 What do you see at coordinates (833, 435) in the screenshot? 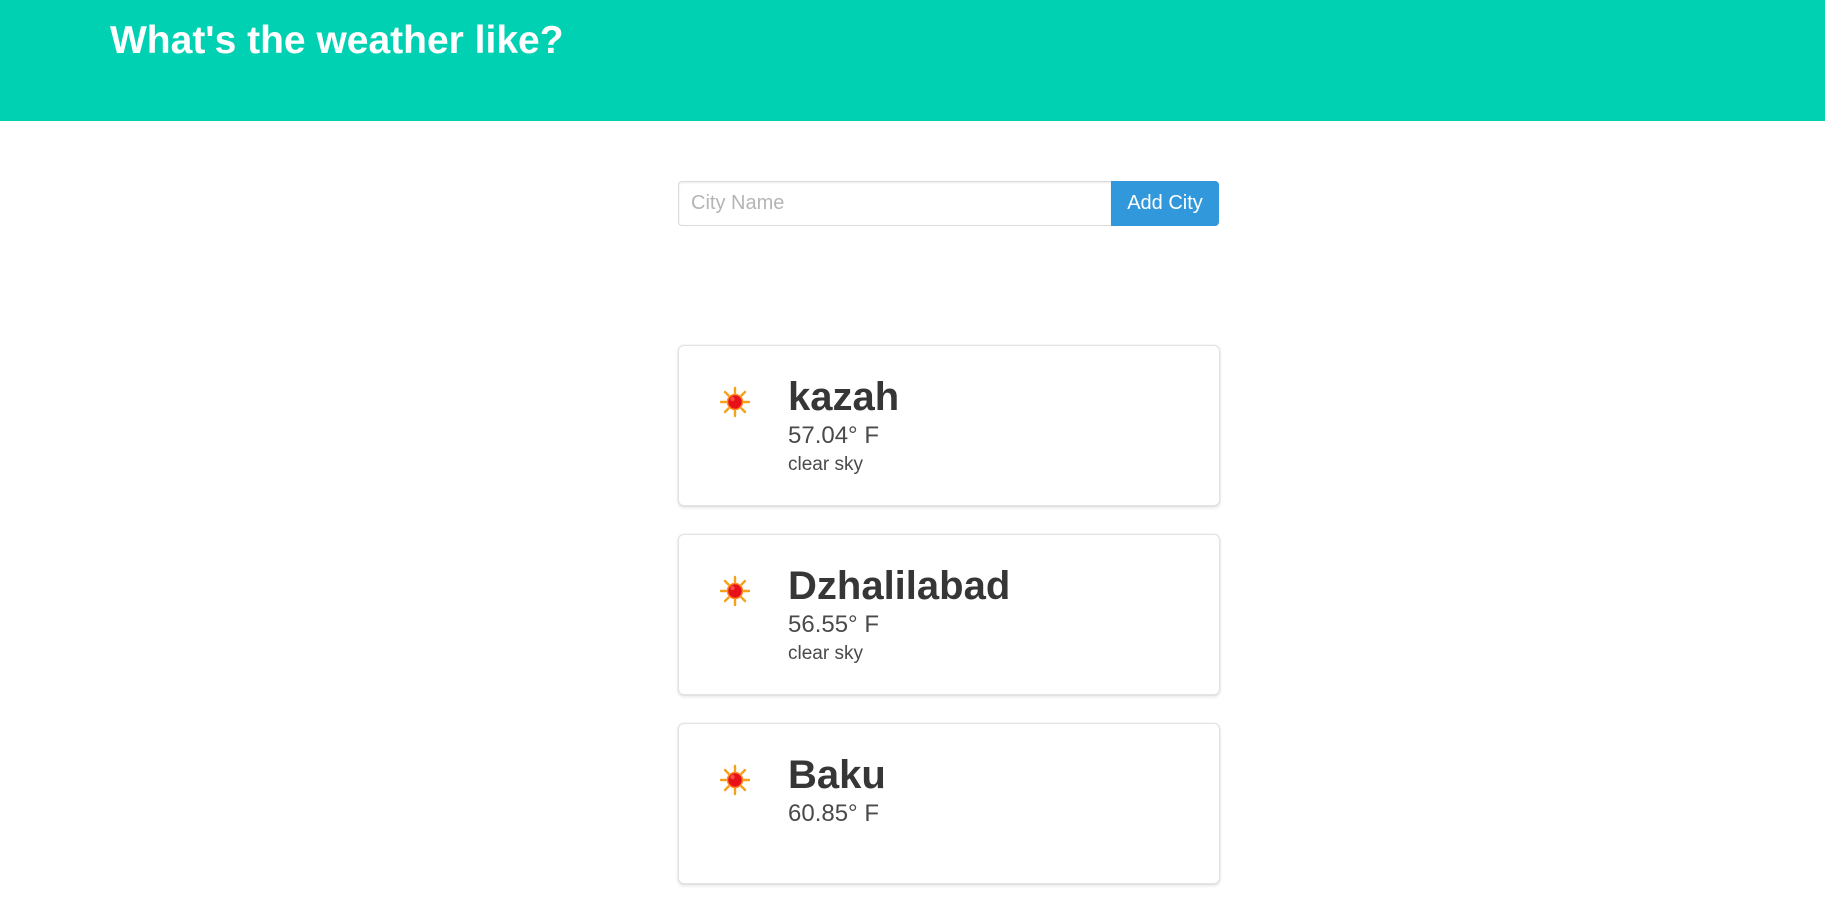
I see `city-temperature: 57.04° F` at bounding box center [833, 435].